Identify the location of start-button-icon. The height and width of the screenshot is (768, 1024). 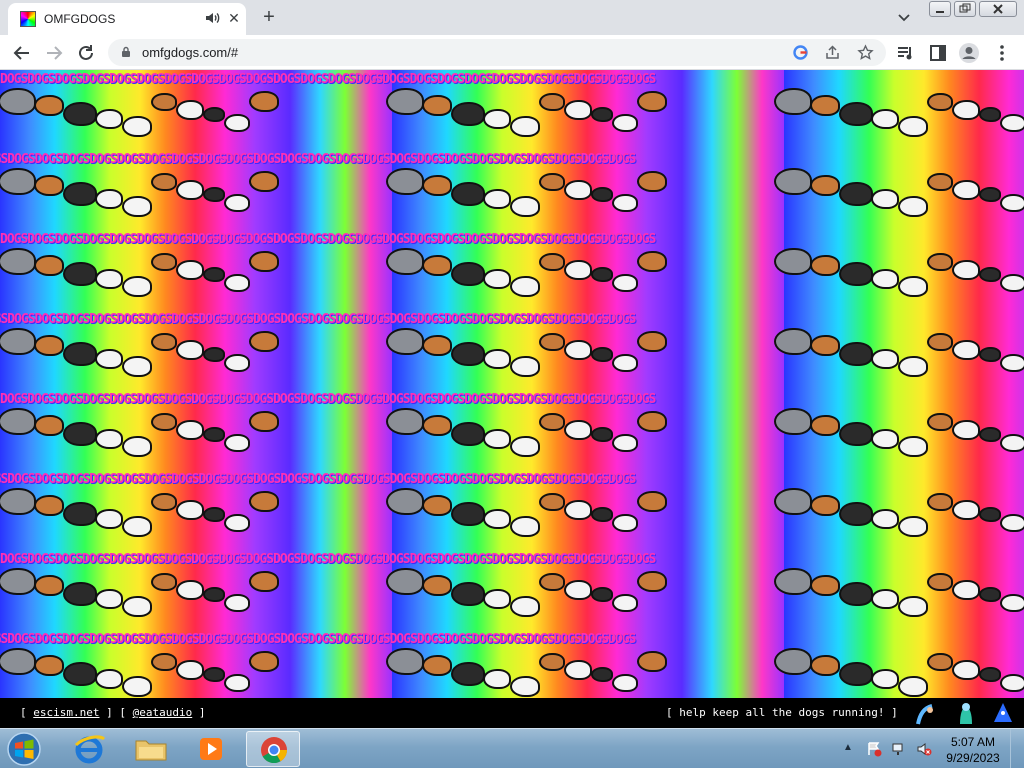
(24, 749).